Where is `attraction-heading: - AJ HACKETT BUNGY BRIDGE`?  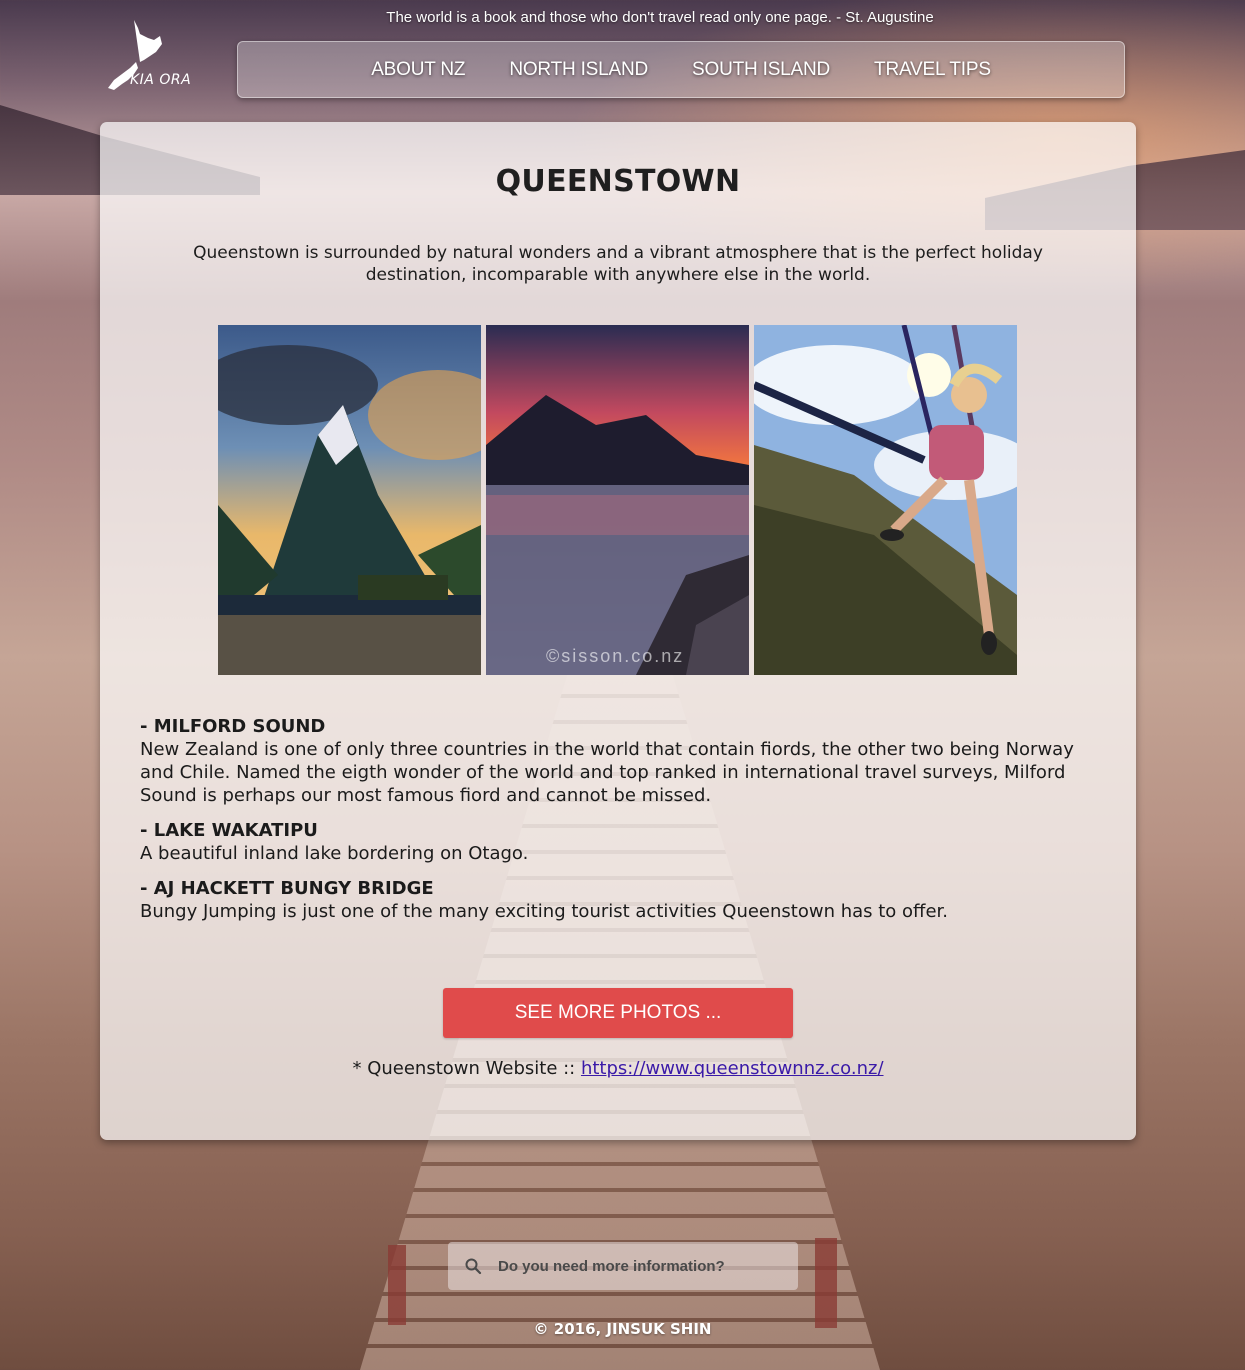
attraction-heading: - AJ HACKETT BUNGY BRIDGE is located at coordinates (287, 888).